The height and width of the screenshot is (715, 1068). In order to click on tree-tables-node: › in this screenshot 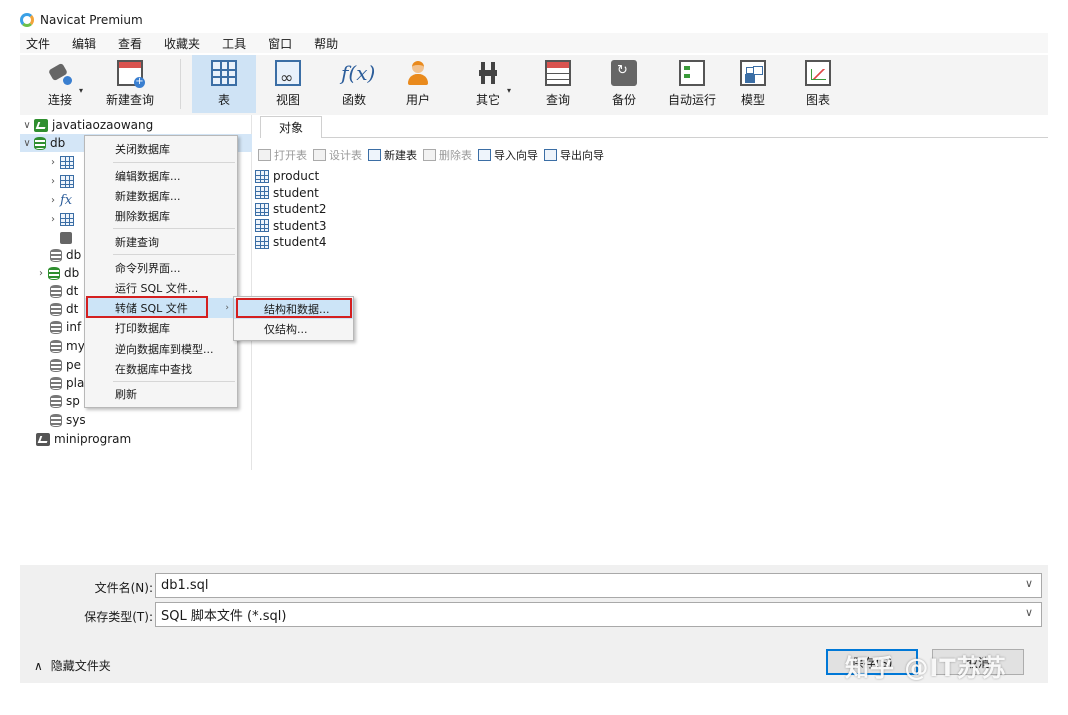, I will do `click(62, 162)`.